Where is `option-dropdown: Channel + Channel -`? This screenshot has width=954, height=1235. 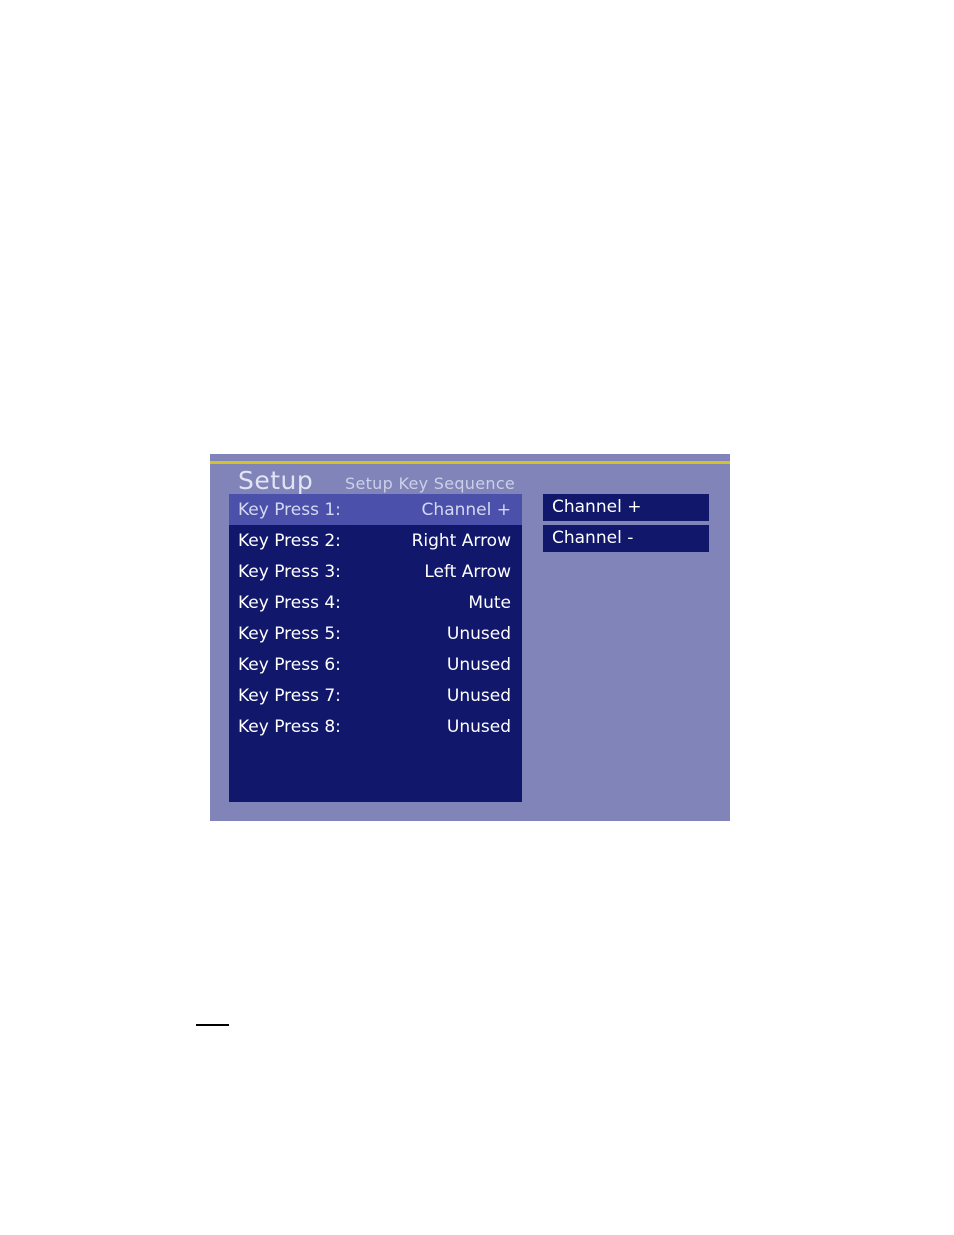
option-dropdown: Channel + Channel - is located at coordinates (626, 525).